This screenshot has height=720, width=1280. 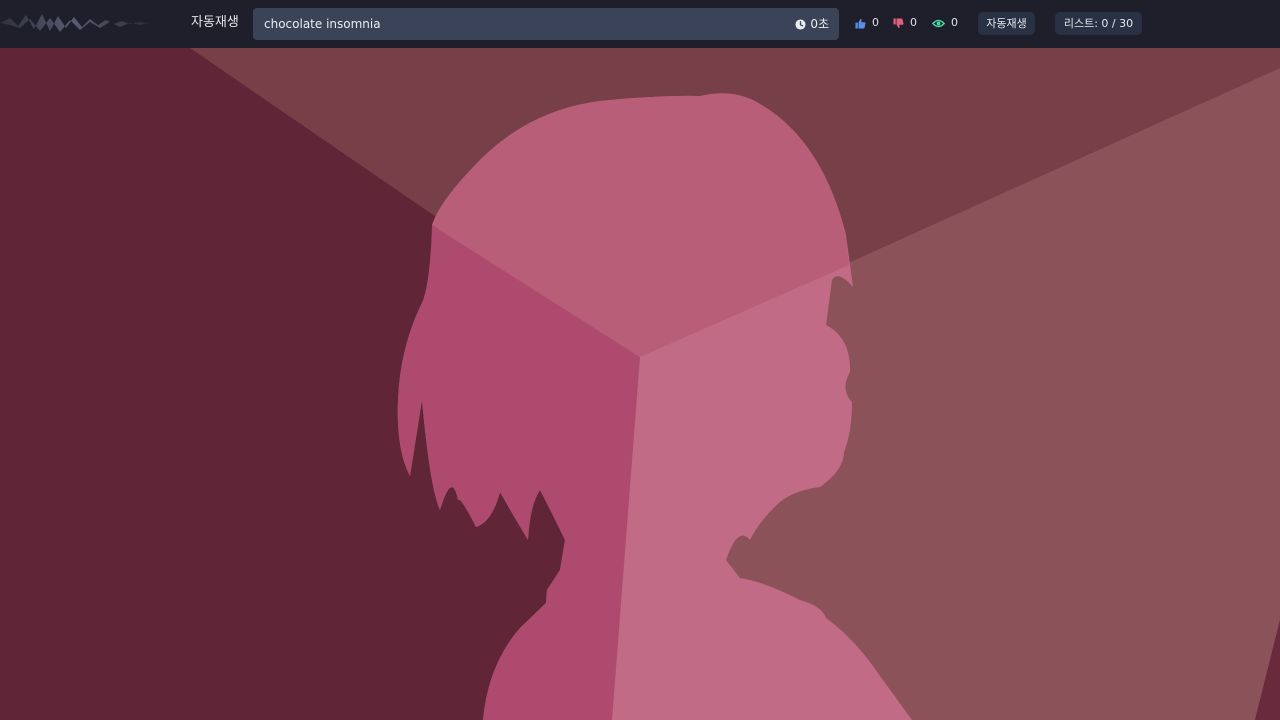 I want to click on song-title: chocolate insomnia, so click(x=322, y=24).